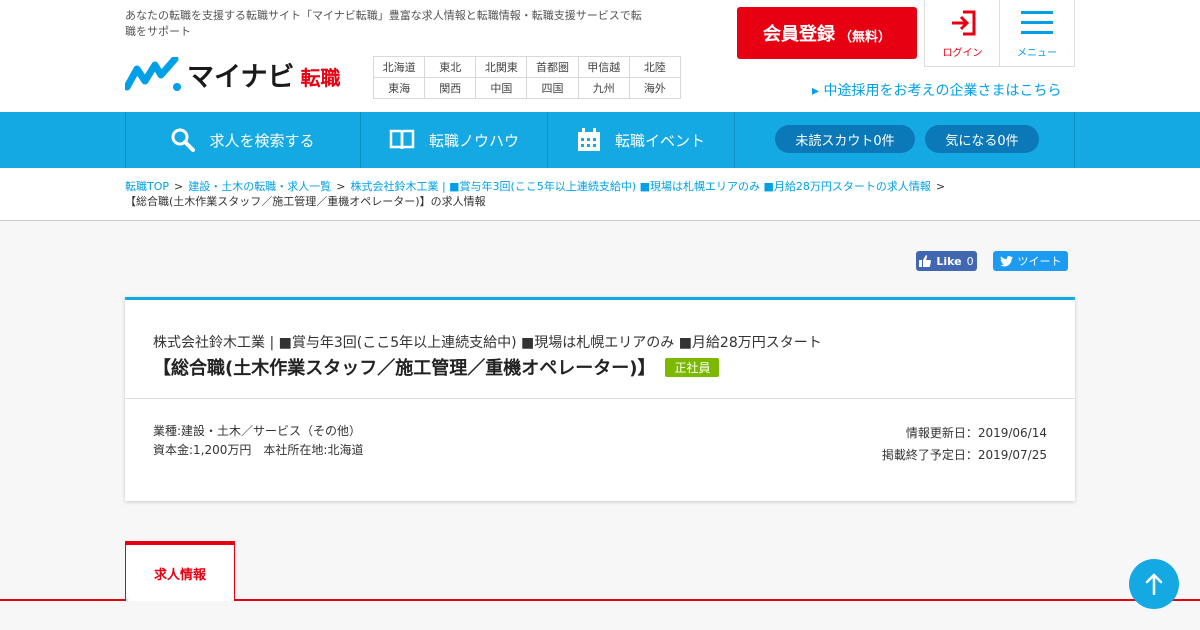 The width and height of the screenshot is (1200, 630). What do you see at coordinates (963, 23) in the screenshot?
I see `login-icon` at bounding box center [963, 23].